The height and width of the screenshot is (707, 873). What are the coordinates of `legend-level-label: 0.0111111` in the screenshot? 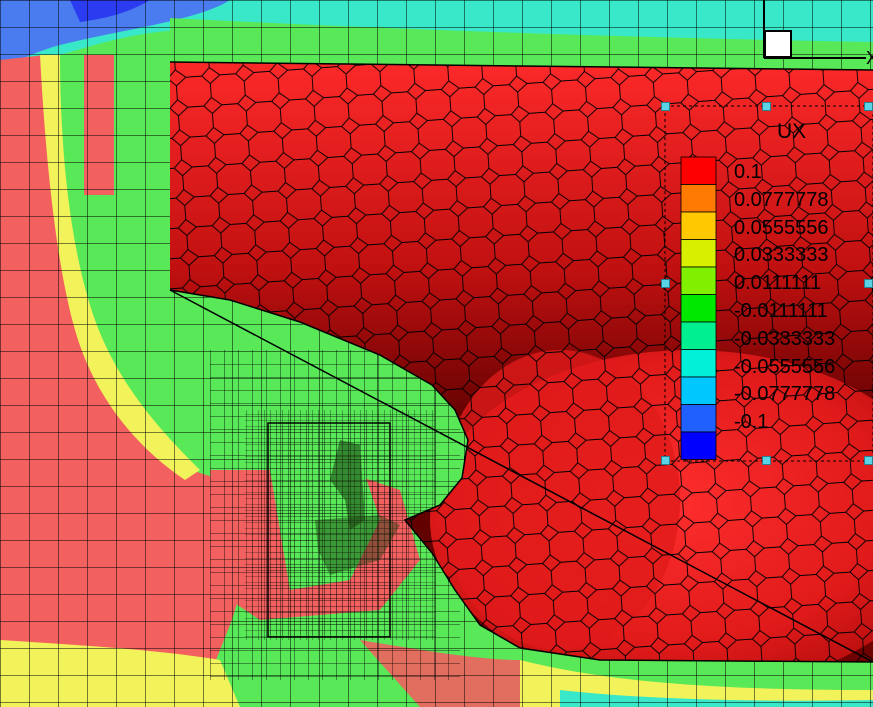 It's located at (778, 283).